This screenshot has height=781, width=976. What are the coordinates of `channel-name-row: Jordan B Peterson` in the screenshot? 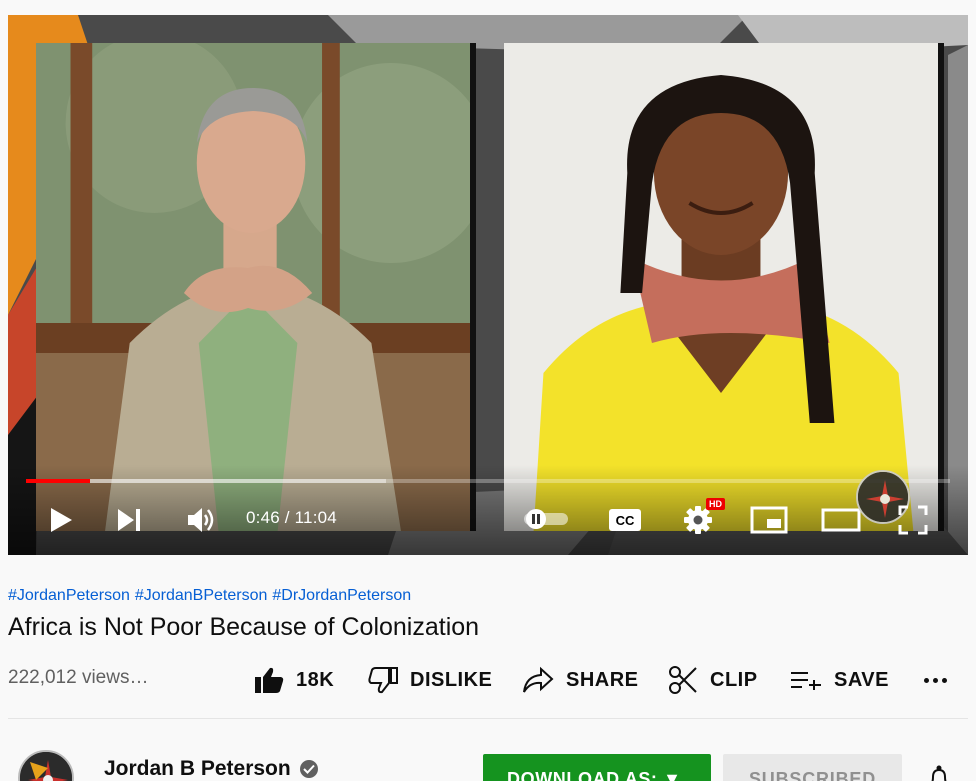 It's located at (211, 769).